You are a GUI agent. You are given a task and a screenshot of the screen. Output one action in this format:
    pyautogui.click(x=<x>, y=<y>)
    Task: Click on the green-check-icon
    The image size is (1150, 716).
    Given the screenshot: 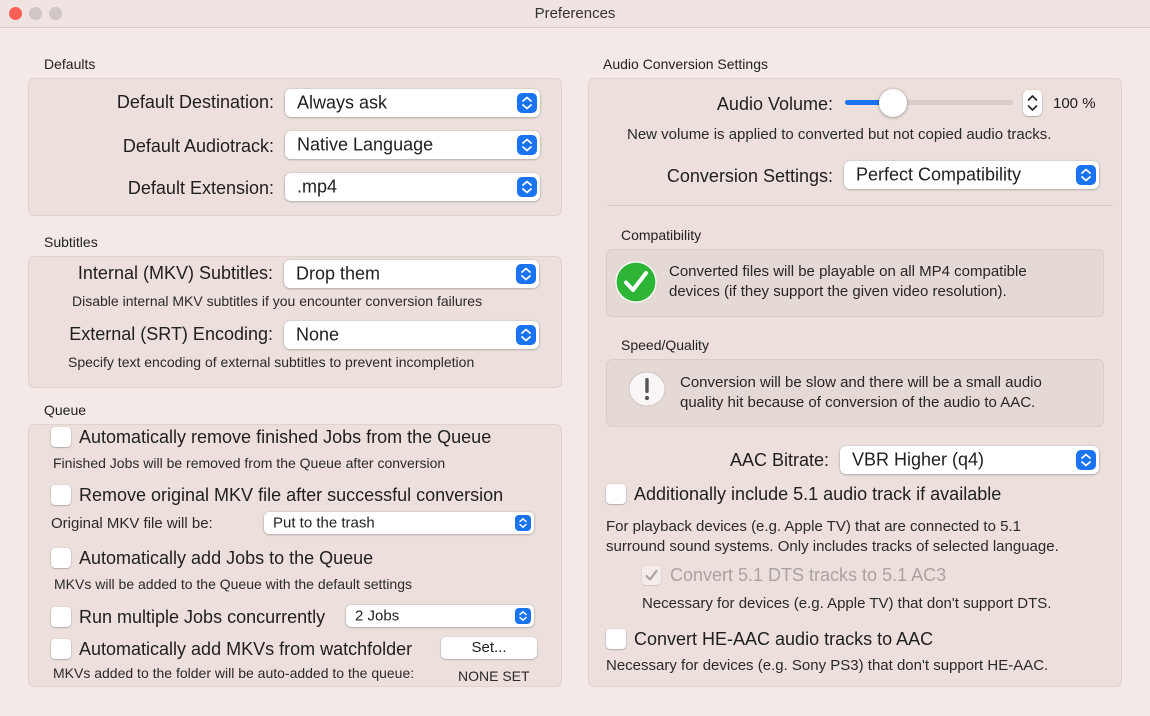 What is the action you would take?
    pyautogui.click(x=636, y=282)
    